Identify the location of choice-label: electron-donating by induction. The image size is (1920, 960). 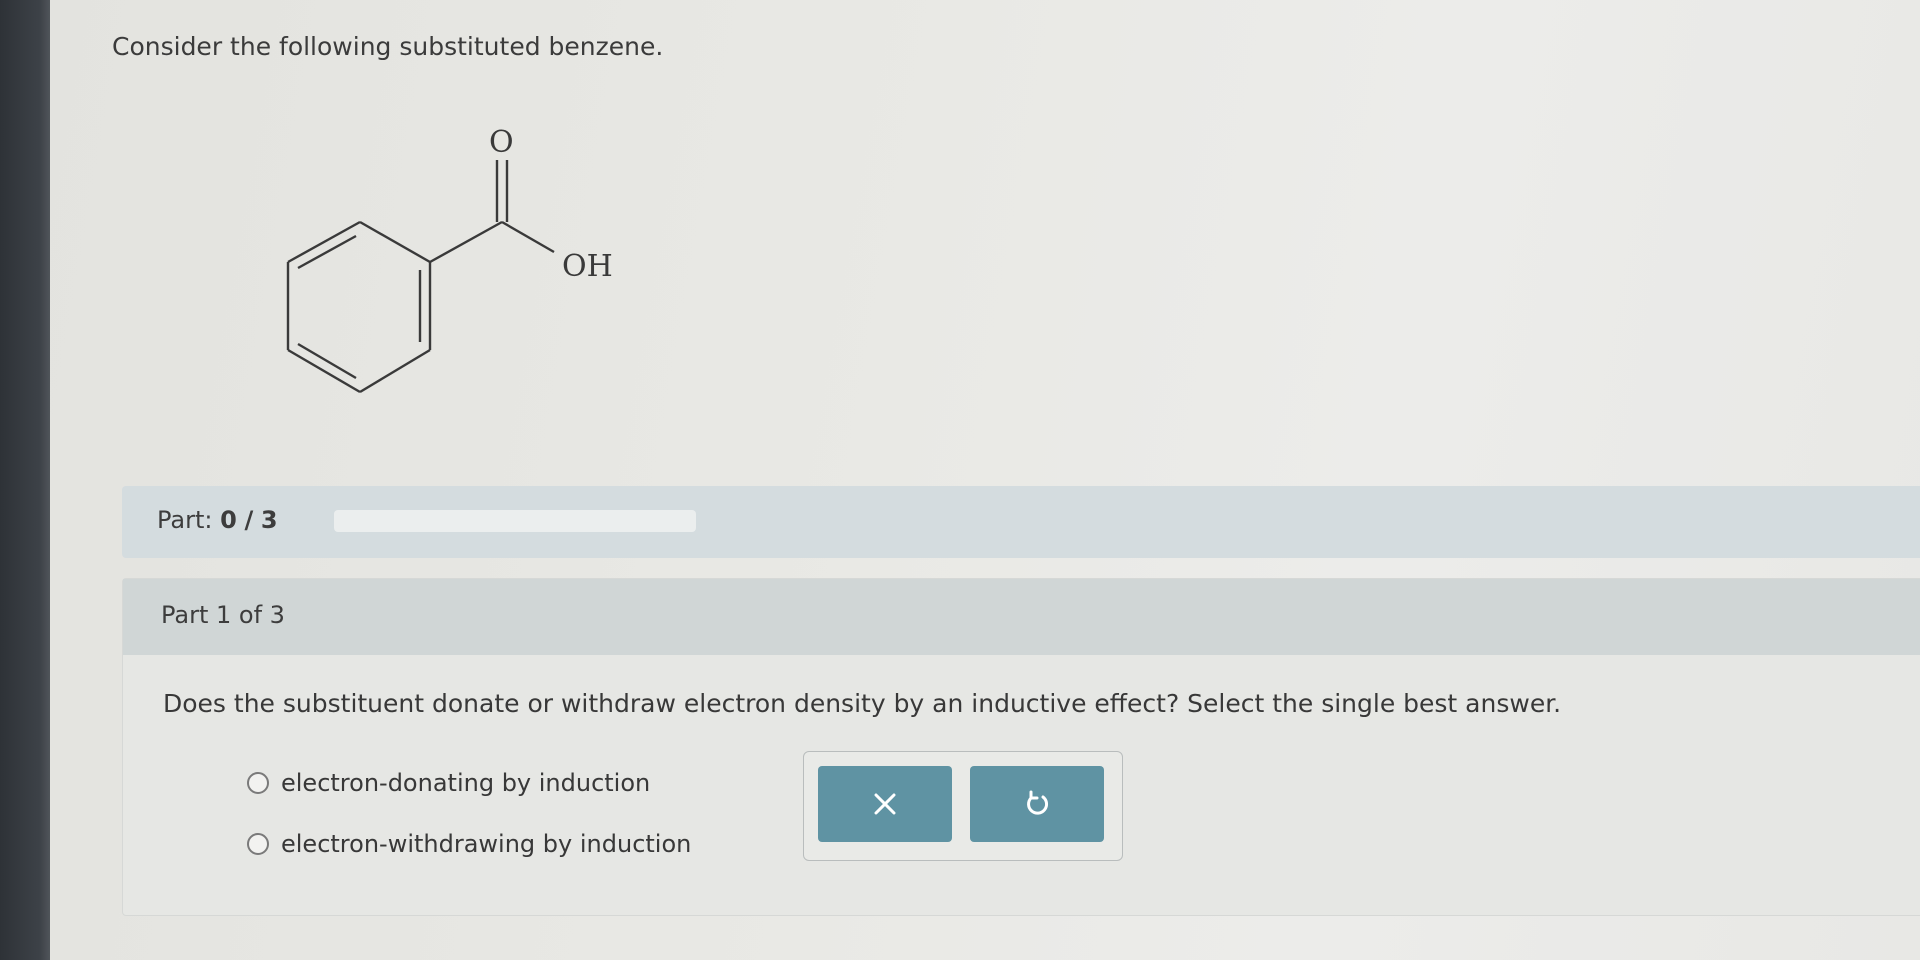
(466, 783).